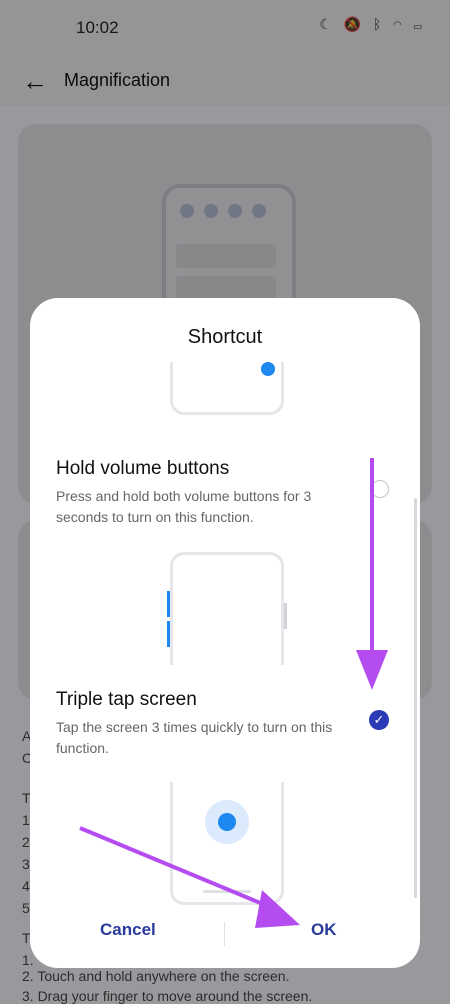 This screenshot has height=1004, width=450. I want to click on down-arrow-head, so click(372, 670).